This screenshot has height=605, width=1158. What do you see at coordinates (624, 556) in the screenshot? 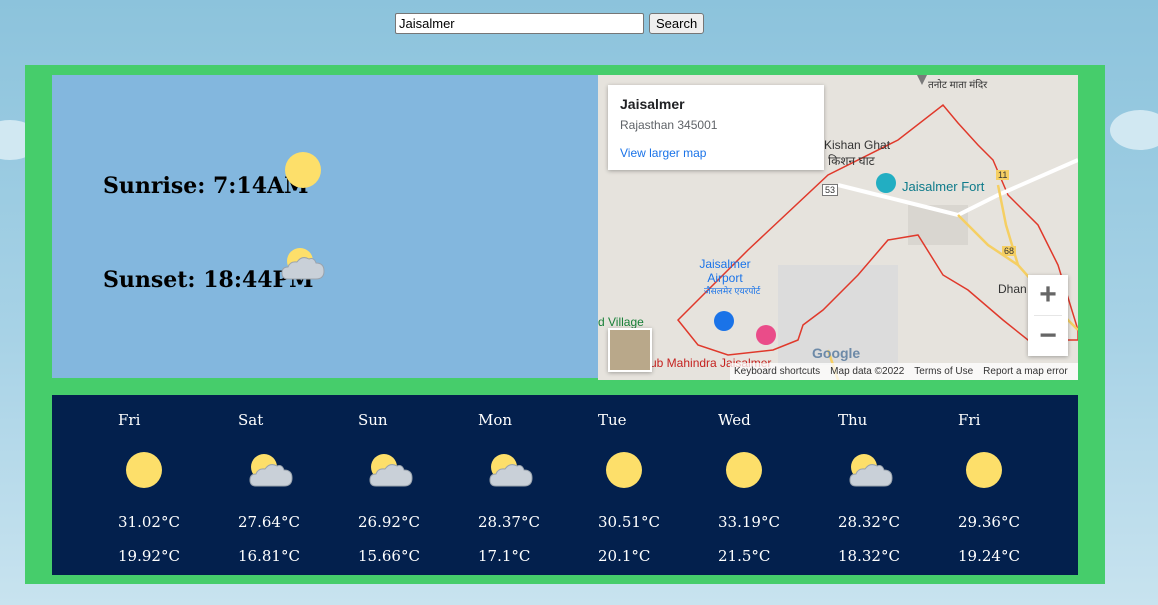
I see `forecast-min-temp: 20.1°C` at bounding box center [624, 556].